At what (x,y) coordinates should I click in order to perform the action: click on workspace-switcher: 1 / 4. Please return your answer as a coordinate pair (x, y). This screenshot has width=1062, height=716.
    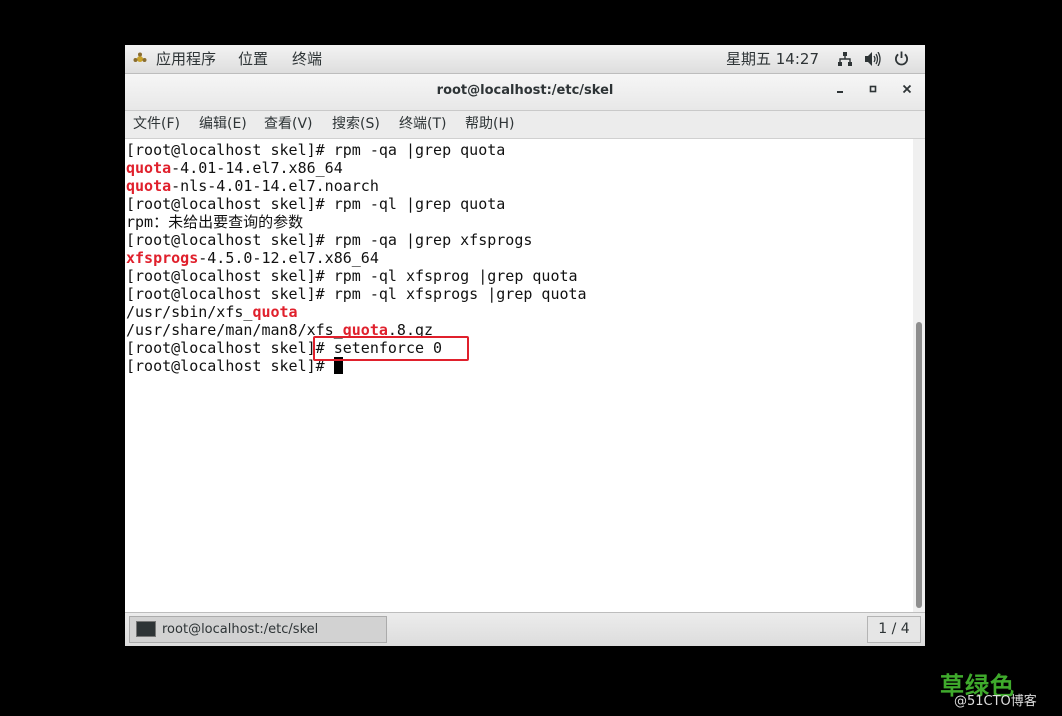
    Looking at the image, I should click on (894, 629).